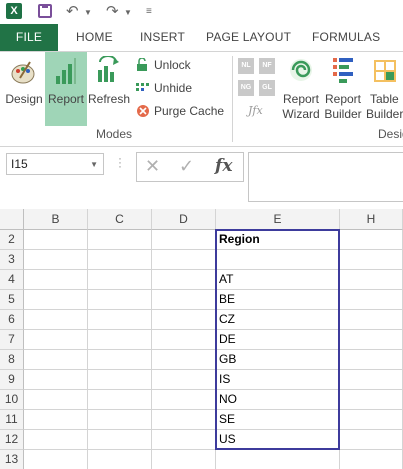 Image resolution: width=403 pixels, height=469 pixels. I want to click on column-header-h: H, so click(371, 219).